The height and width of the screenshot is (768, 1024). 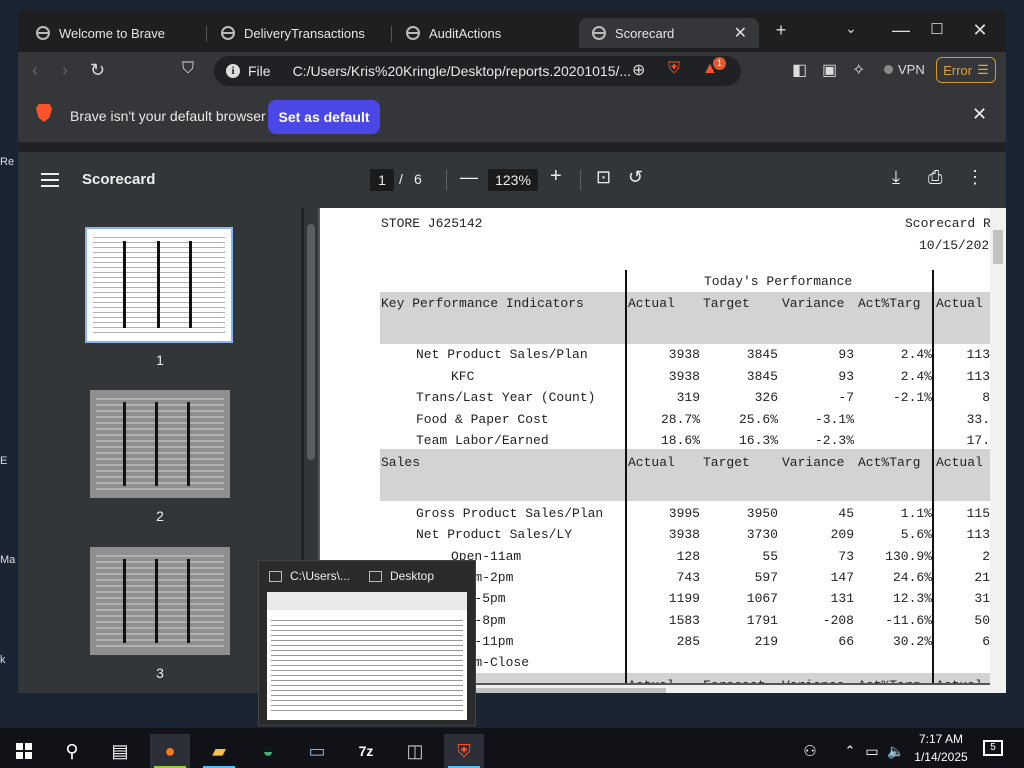 I want to click on tab-list-chevron-icon: ⌄, so click(x=851, y=28).